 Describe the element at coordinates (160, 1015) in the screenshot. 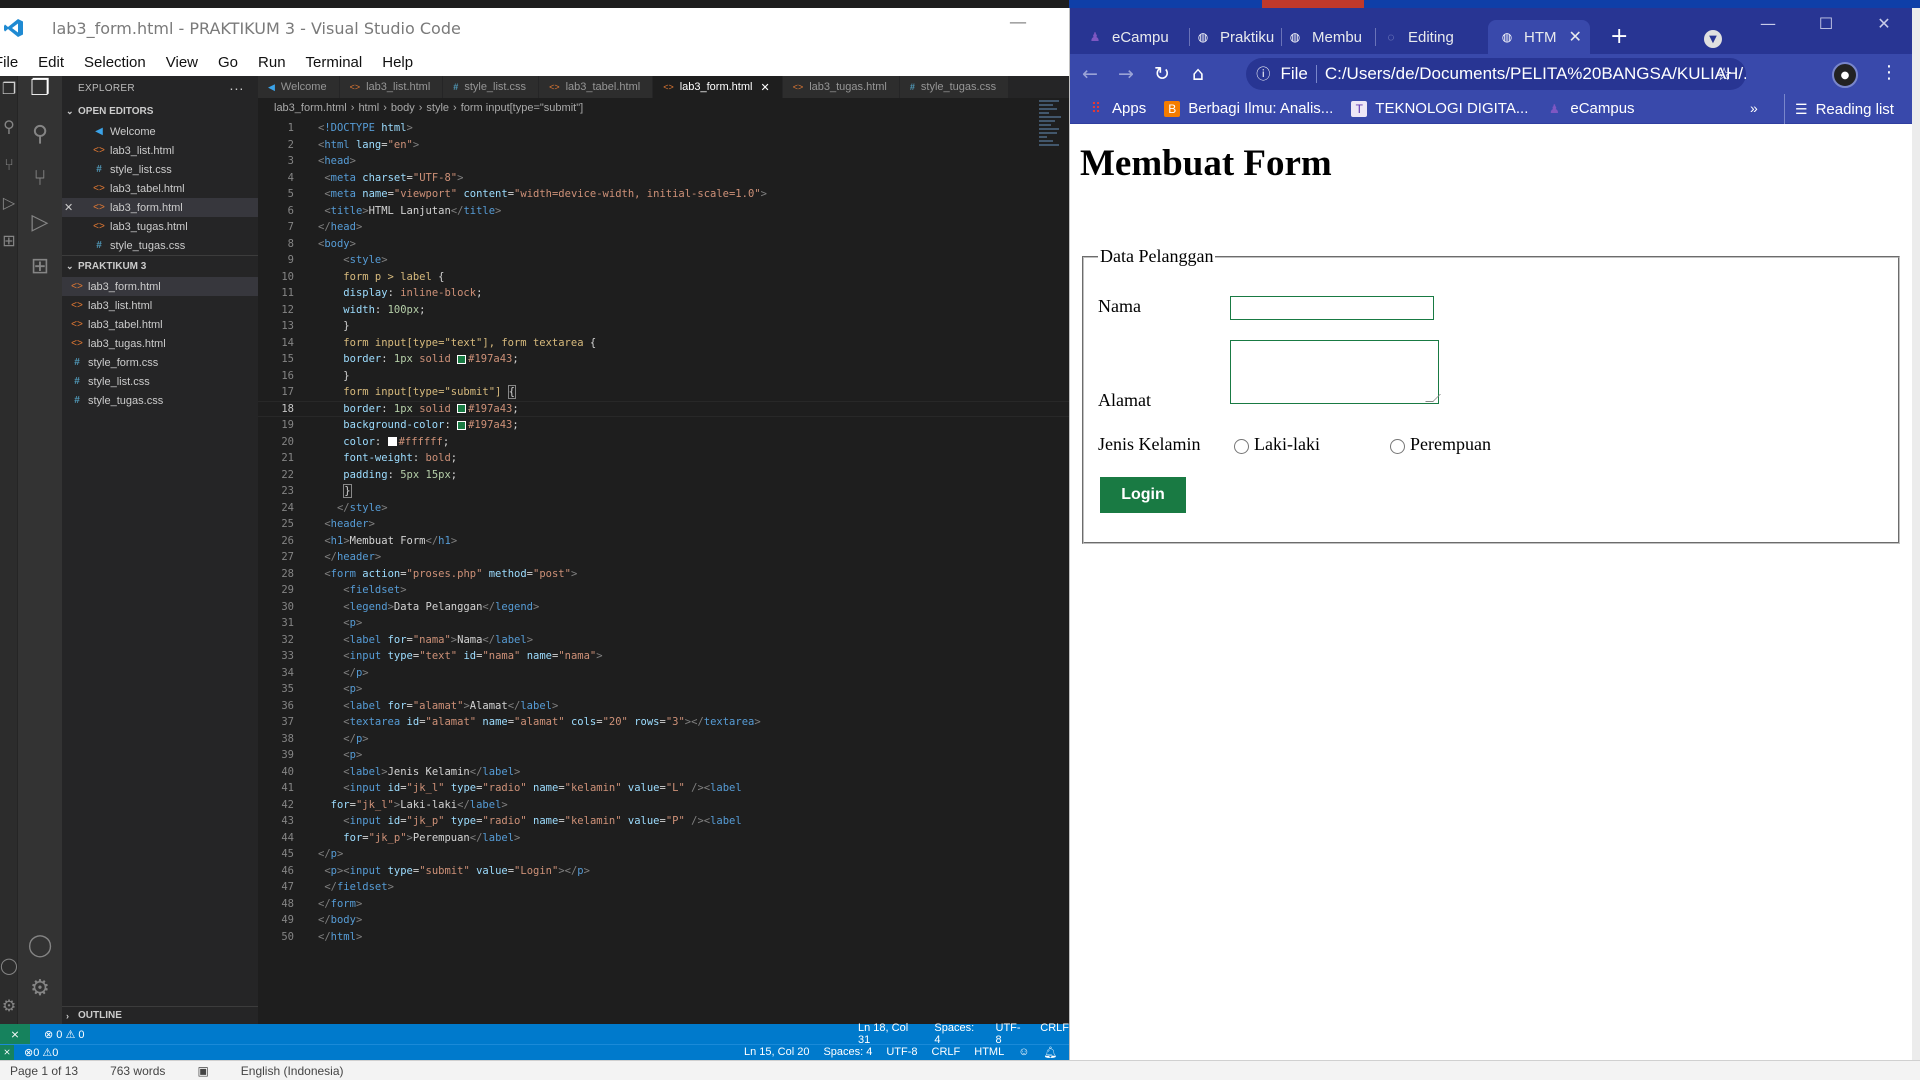

I see `outline-section: › OUTLINE` at that location.